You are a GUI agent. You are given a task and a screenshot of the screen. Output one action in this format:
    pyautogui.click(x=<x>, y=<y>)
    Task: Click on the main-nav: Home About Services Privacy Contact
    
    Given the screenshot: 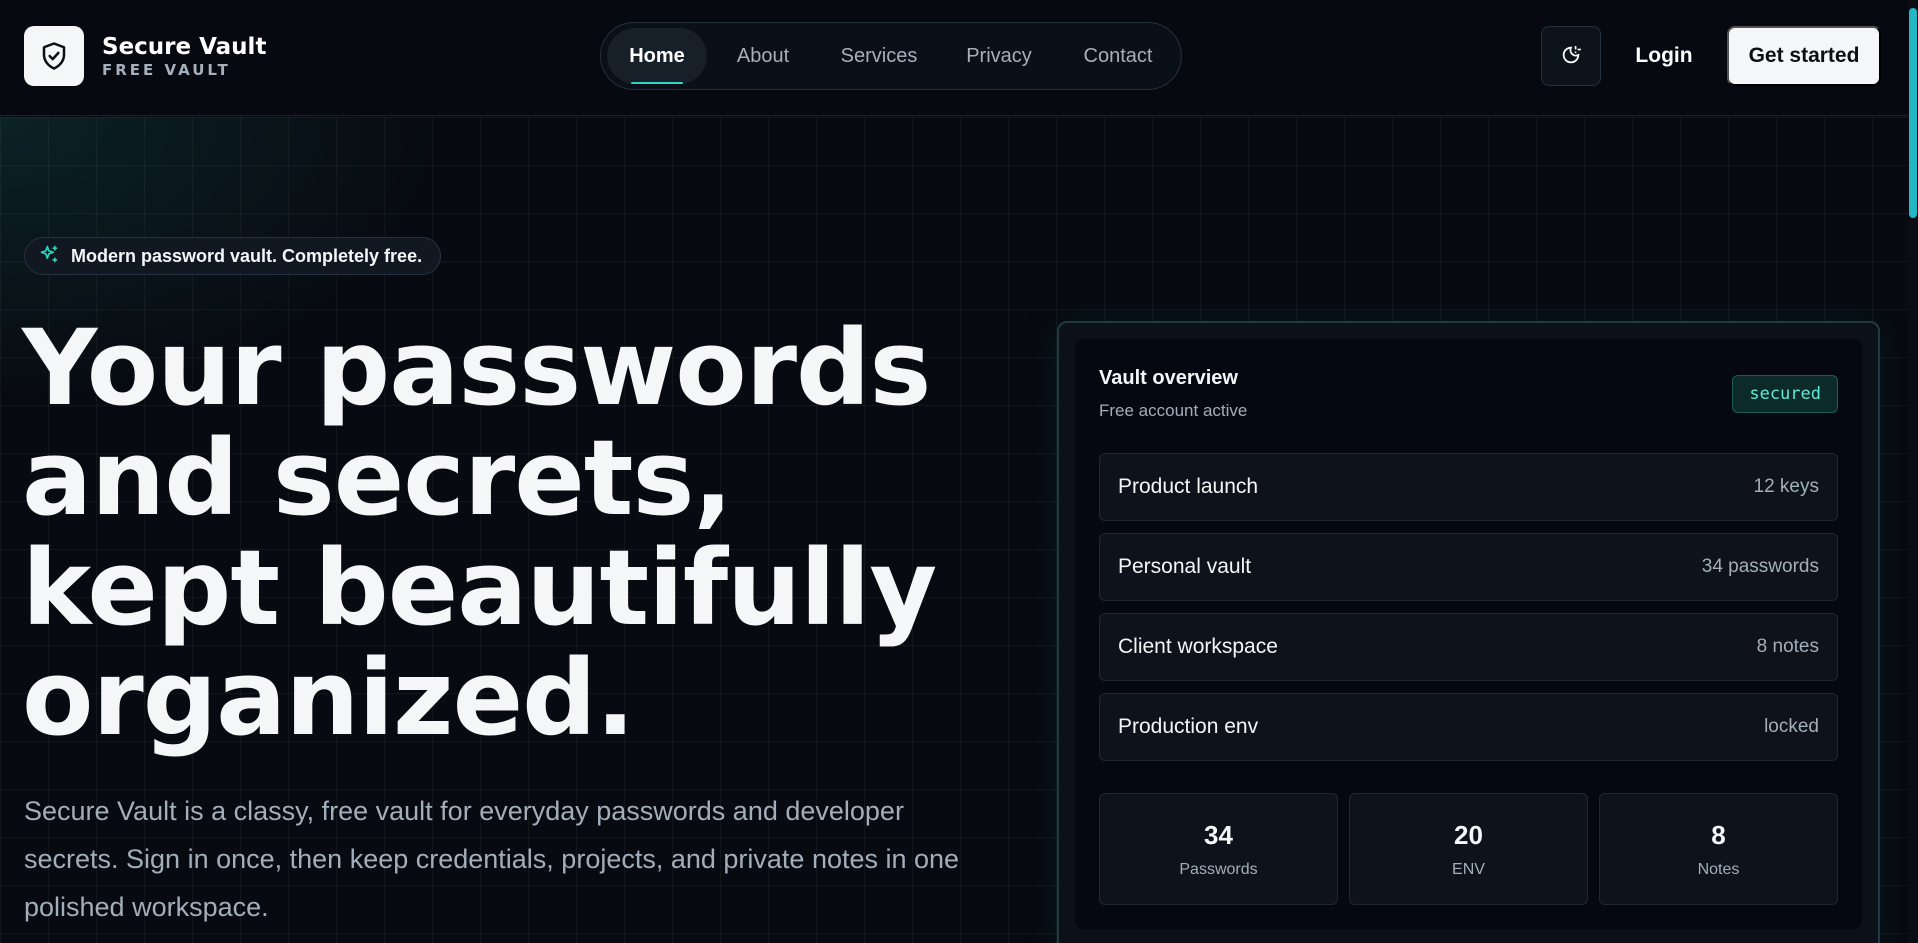 What is the action you would take?
    pyautogui.click(x=891, y=56)
    